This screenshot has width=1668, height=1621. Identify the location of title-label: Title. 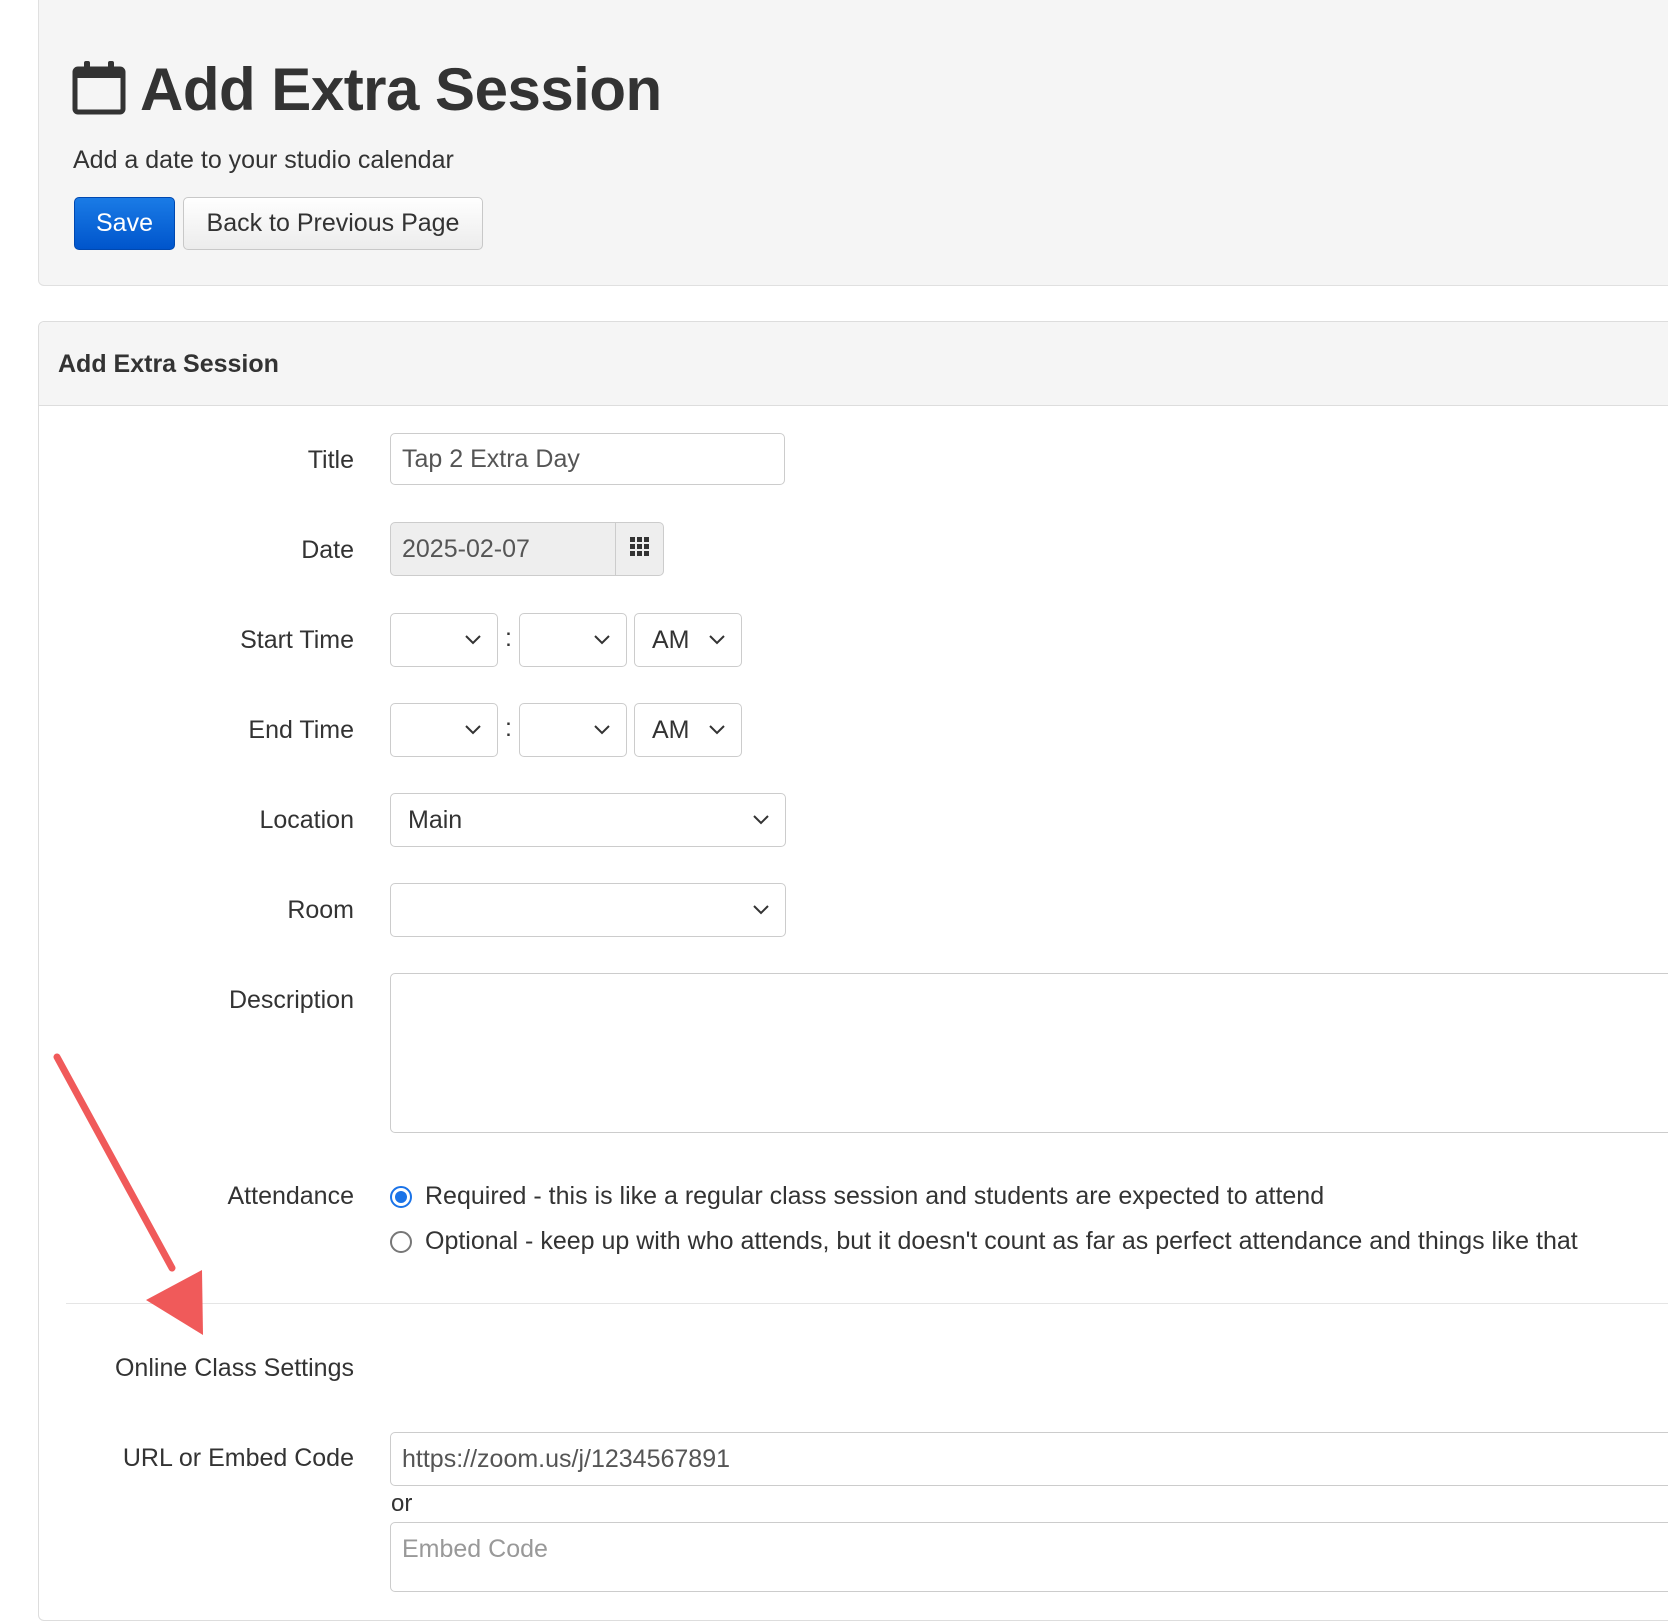
(330, 460).